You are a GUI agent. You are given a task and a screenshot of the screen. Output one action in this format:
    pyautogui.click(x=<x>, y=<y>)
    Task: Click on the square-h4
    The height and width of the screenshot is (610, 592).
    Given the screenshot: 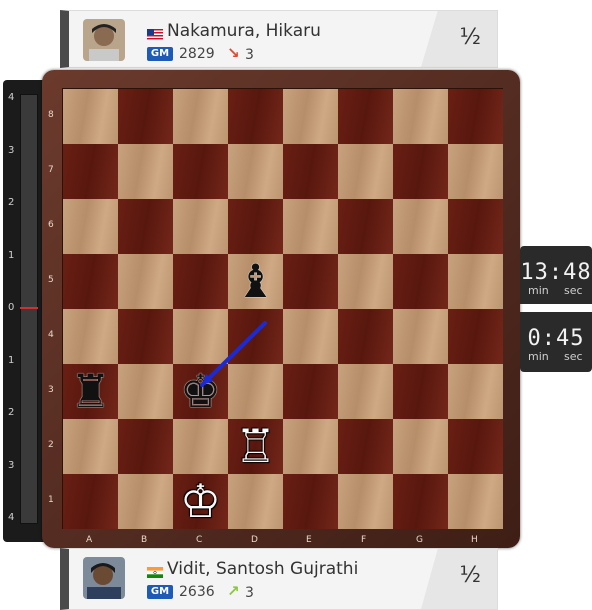 What is the action you would take?
    pyautogui.click(x=475, y=336)
    